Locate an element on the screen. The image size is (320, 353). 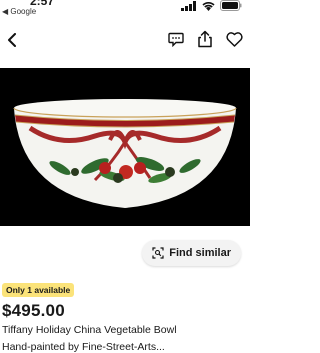
status-icons is located at coordinates (211, 5).